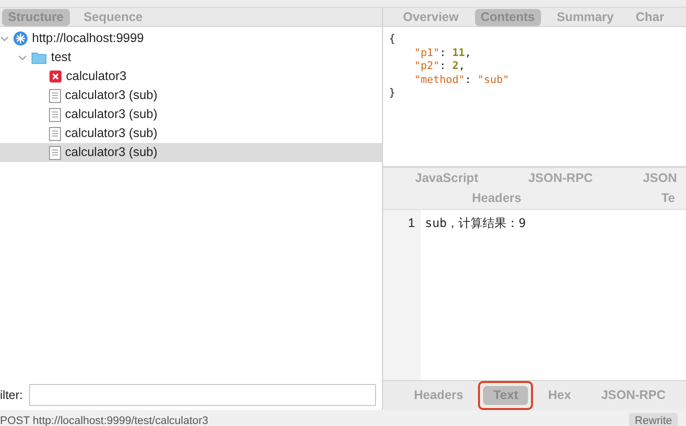  What do you see at coordinates (55, 76) in the screenshot?
I see `error-icon` at bounding box center [55, 76].